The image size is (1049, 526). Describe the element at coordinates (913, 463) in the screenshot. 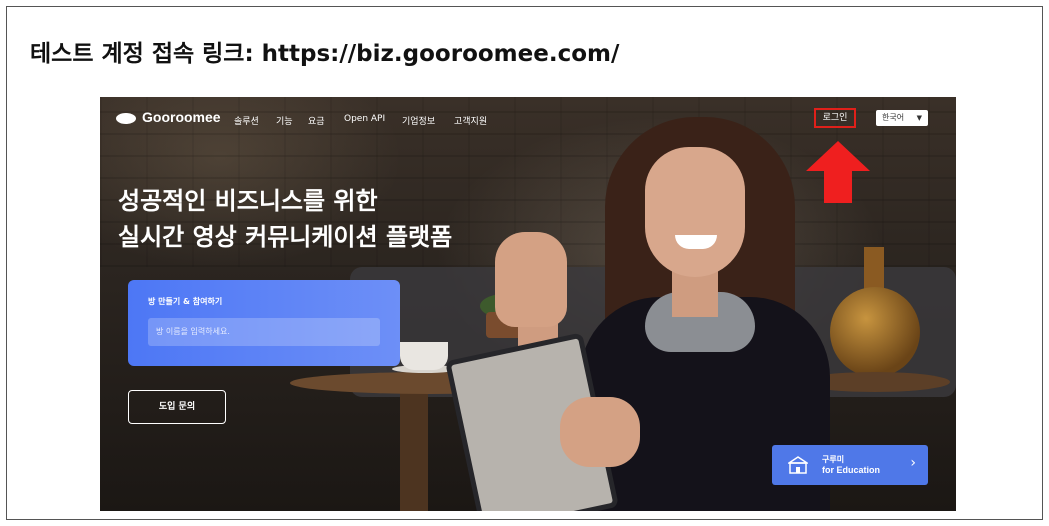

I see `chevron-right-icon: ›` at that location.